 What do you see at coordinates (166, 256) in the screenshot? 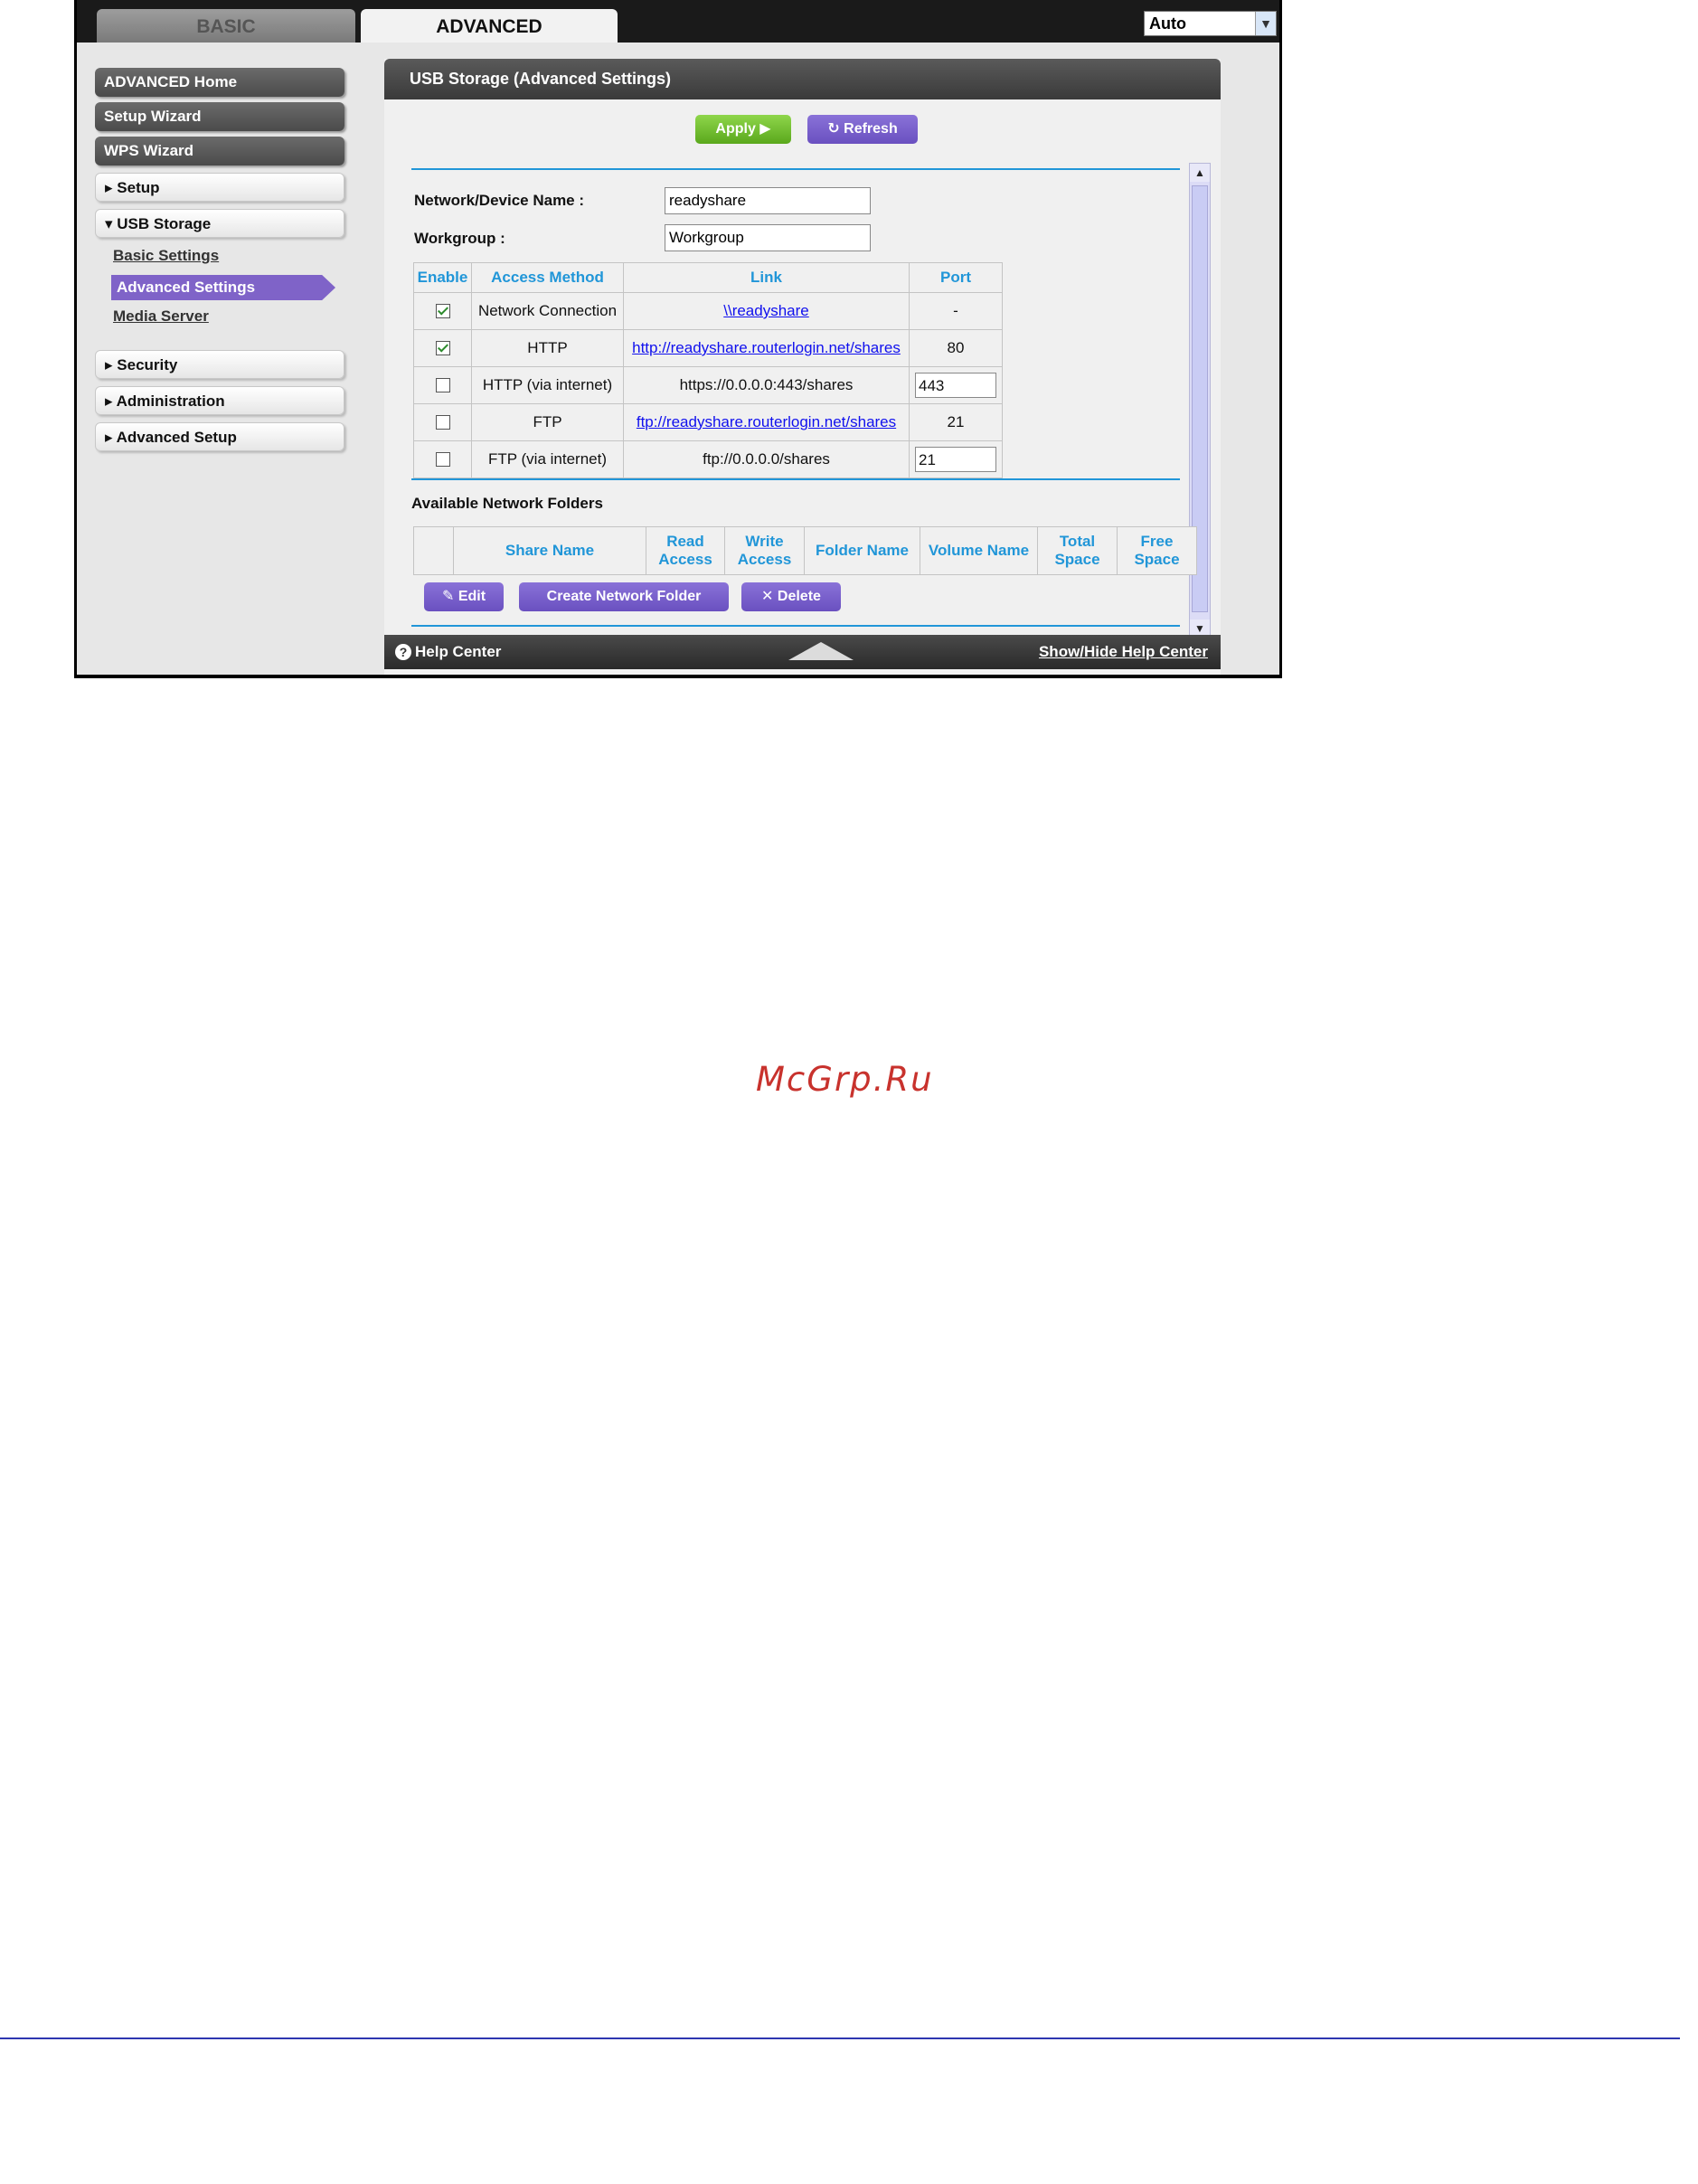
I see `sidebar-subitem-basic-settings: Basic Settings` at bounding box center [166, 256].